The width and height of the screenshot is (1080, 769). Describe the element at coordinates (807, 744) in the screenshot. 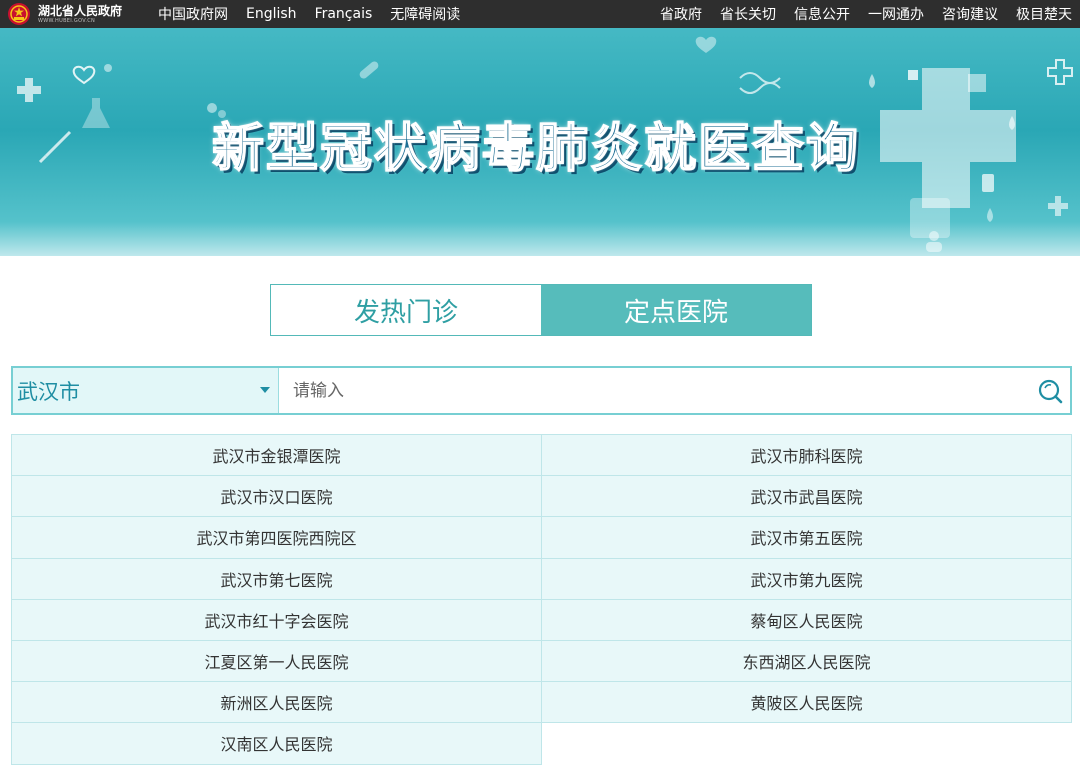

I see `empty-cell` at that location.